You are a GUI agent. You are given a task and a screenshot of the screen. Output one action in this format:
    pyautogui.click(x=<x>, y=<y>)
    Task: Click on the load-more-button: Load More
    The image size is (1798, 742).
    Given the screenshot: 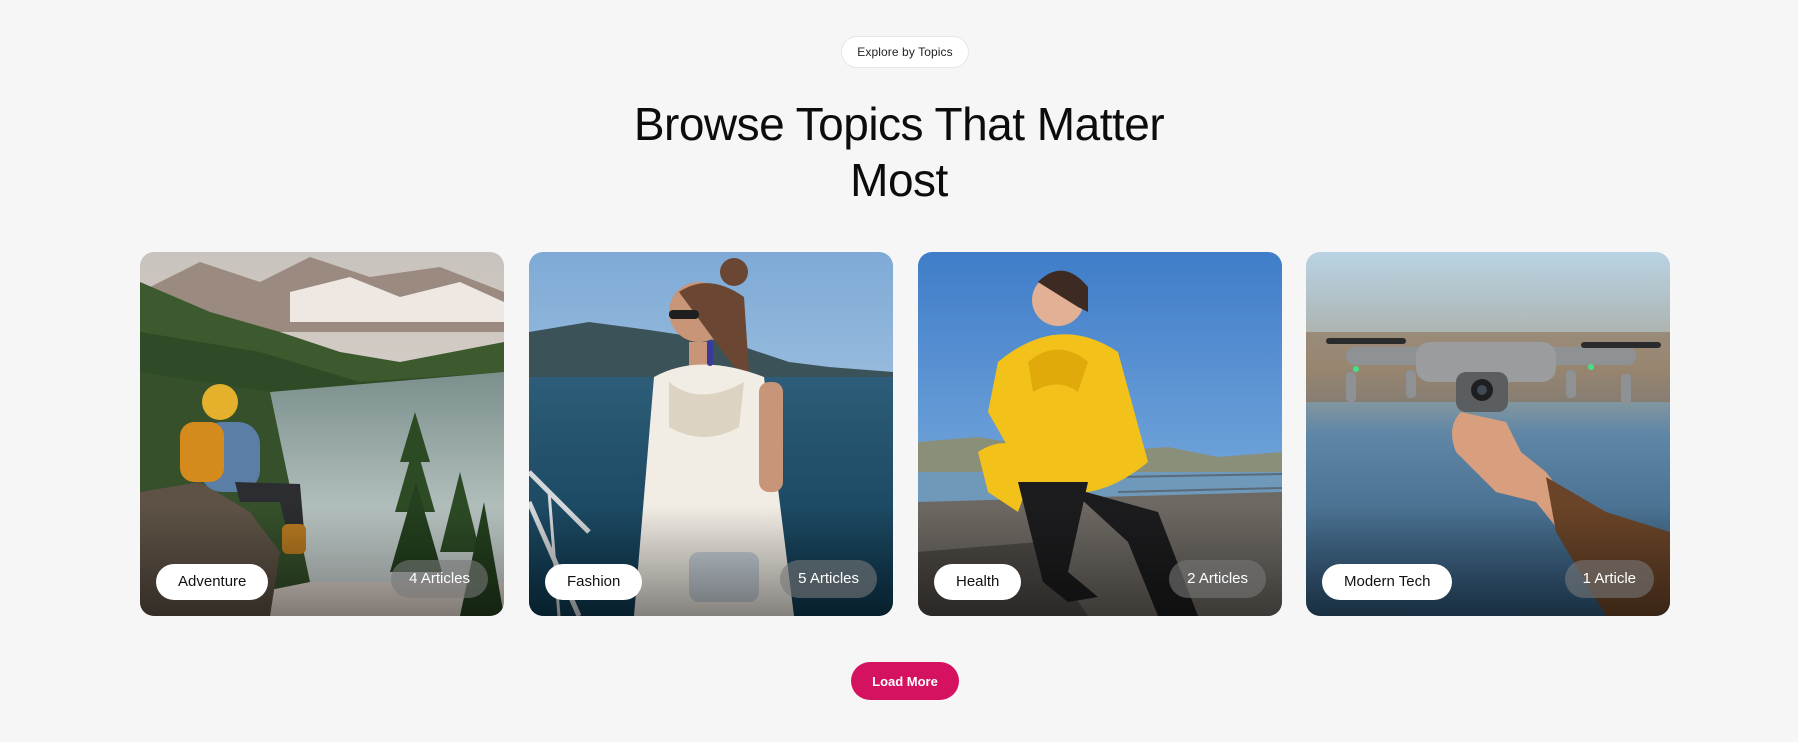 What is the action you would take?
    pyautogui.click(x=905, y=681)
    